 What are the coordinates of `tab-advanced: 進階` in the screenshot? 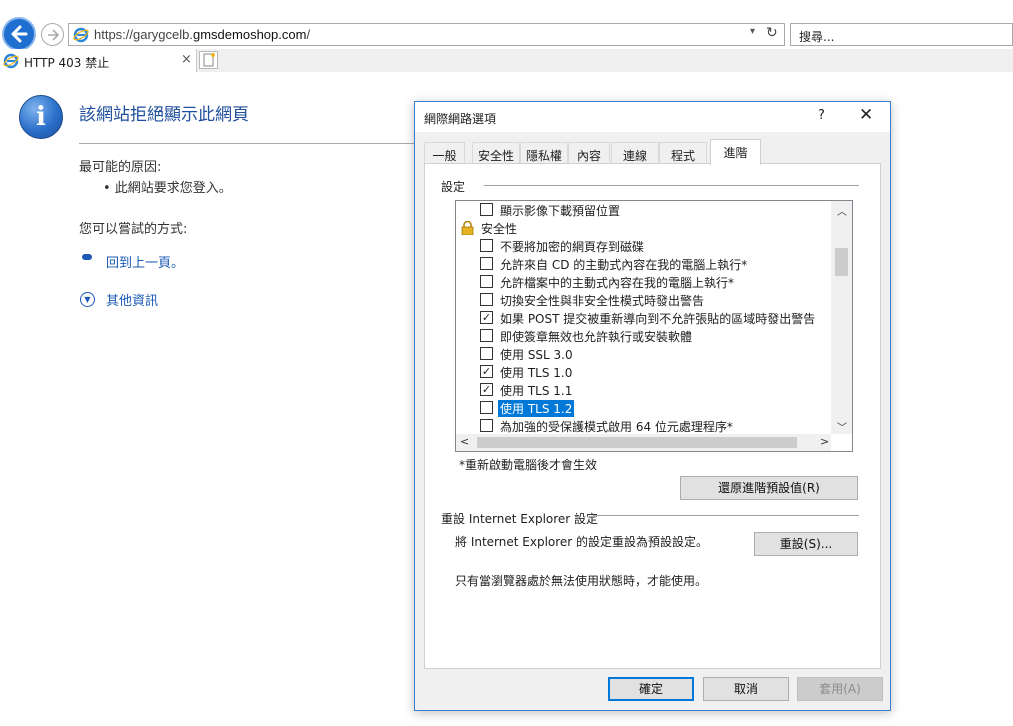 It's located at (735, 152).